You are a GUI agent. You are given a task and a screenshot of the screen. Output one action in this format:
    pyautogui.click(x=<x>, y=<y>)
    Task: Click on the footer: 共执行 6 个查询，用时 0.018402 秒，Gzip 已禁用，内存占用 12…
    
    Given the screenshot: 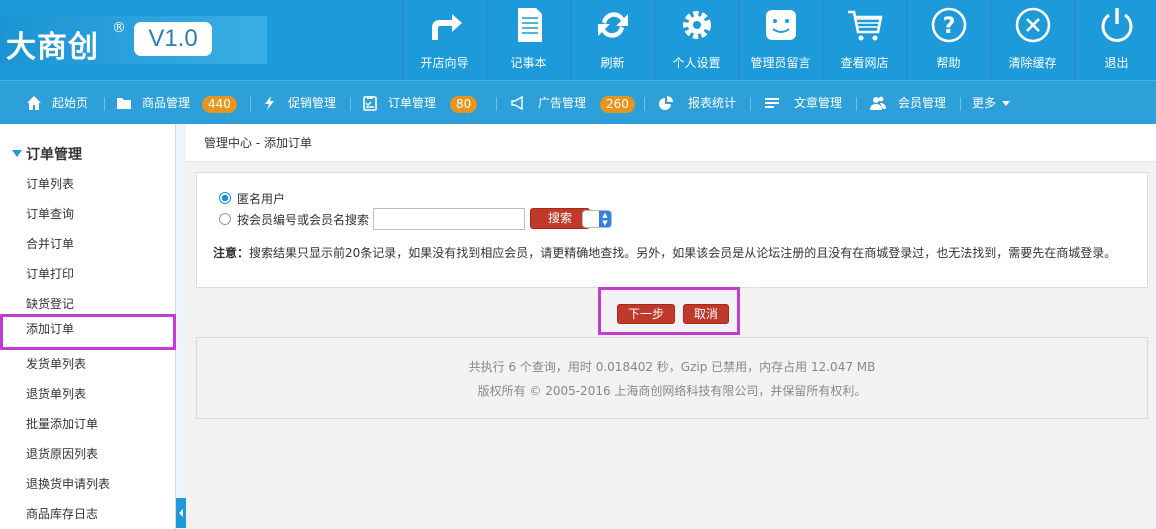 What is the action you would take?
    pyautogui.click(x=672, y=378)
    